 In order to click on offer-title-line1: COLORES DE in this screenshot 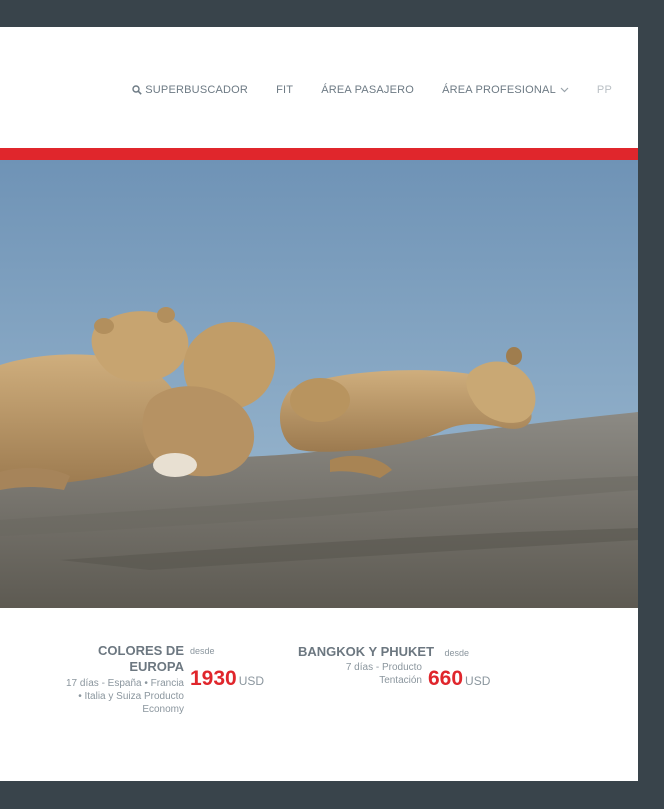, I will do `click(141, 650)`.